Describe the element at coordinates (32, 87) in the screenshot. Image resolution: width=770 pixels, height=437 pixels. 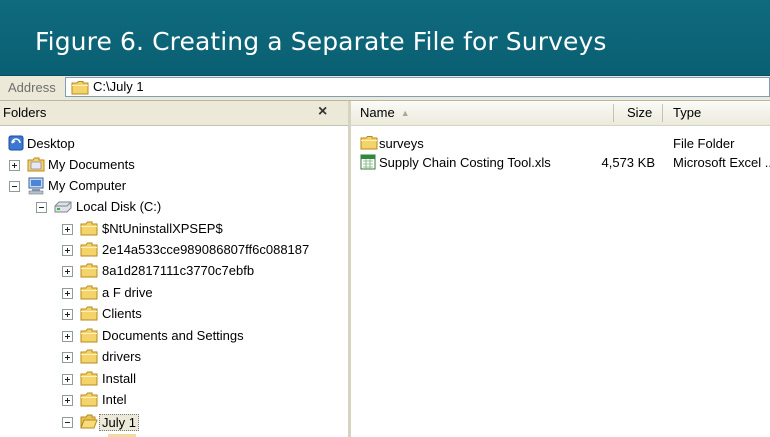
I see `address-label: Address` at that location.